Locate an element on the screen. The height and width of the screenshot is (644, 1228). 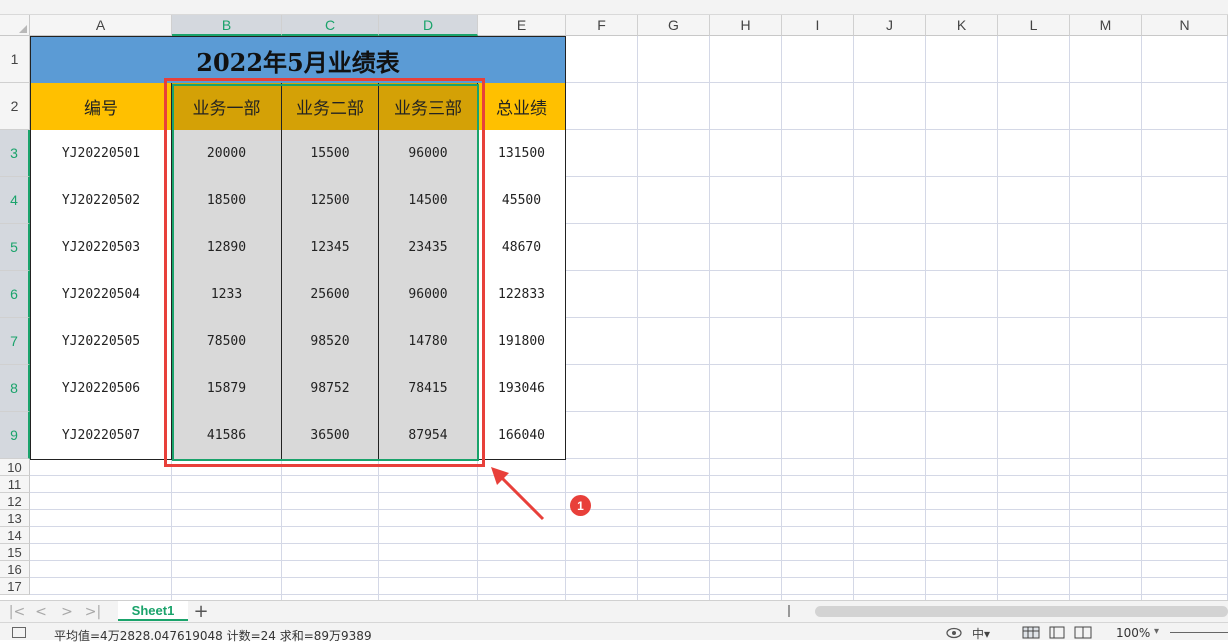
header-cell: 总业绩 is located at coordinates (522, 107).